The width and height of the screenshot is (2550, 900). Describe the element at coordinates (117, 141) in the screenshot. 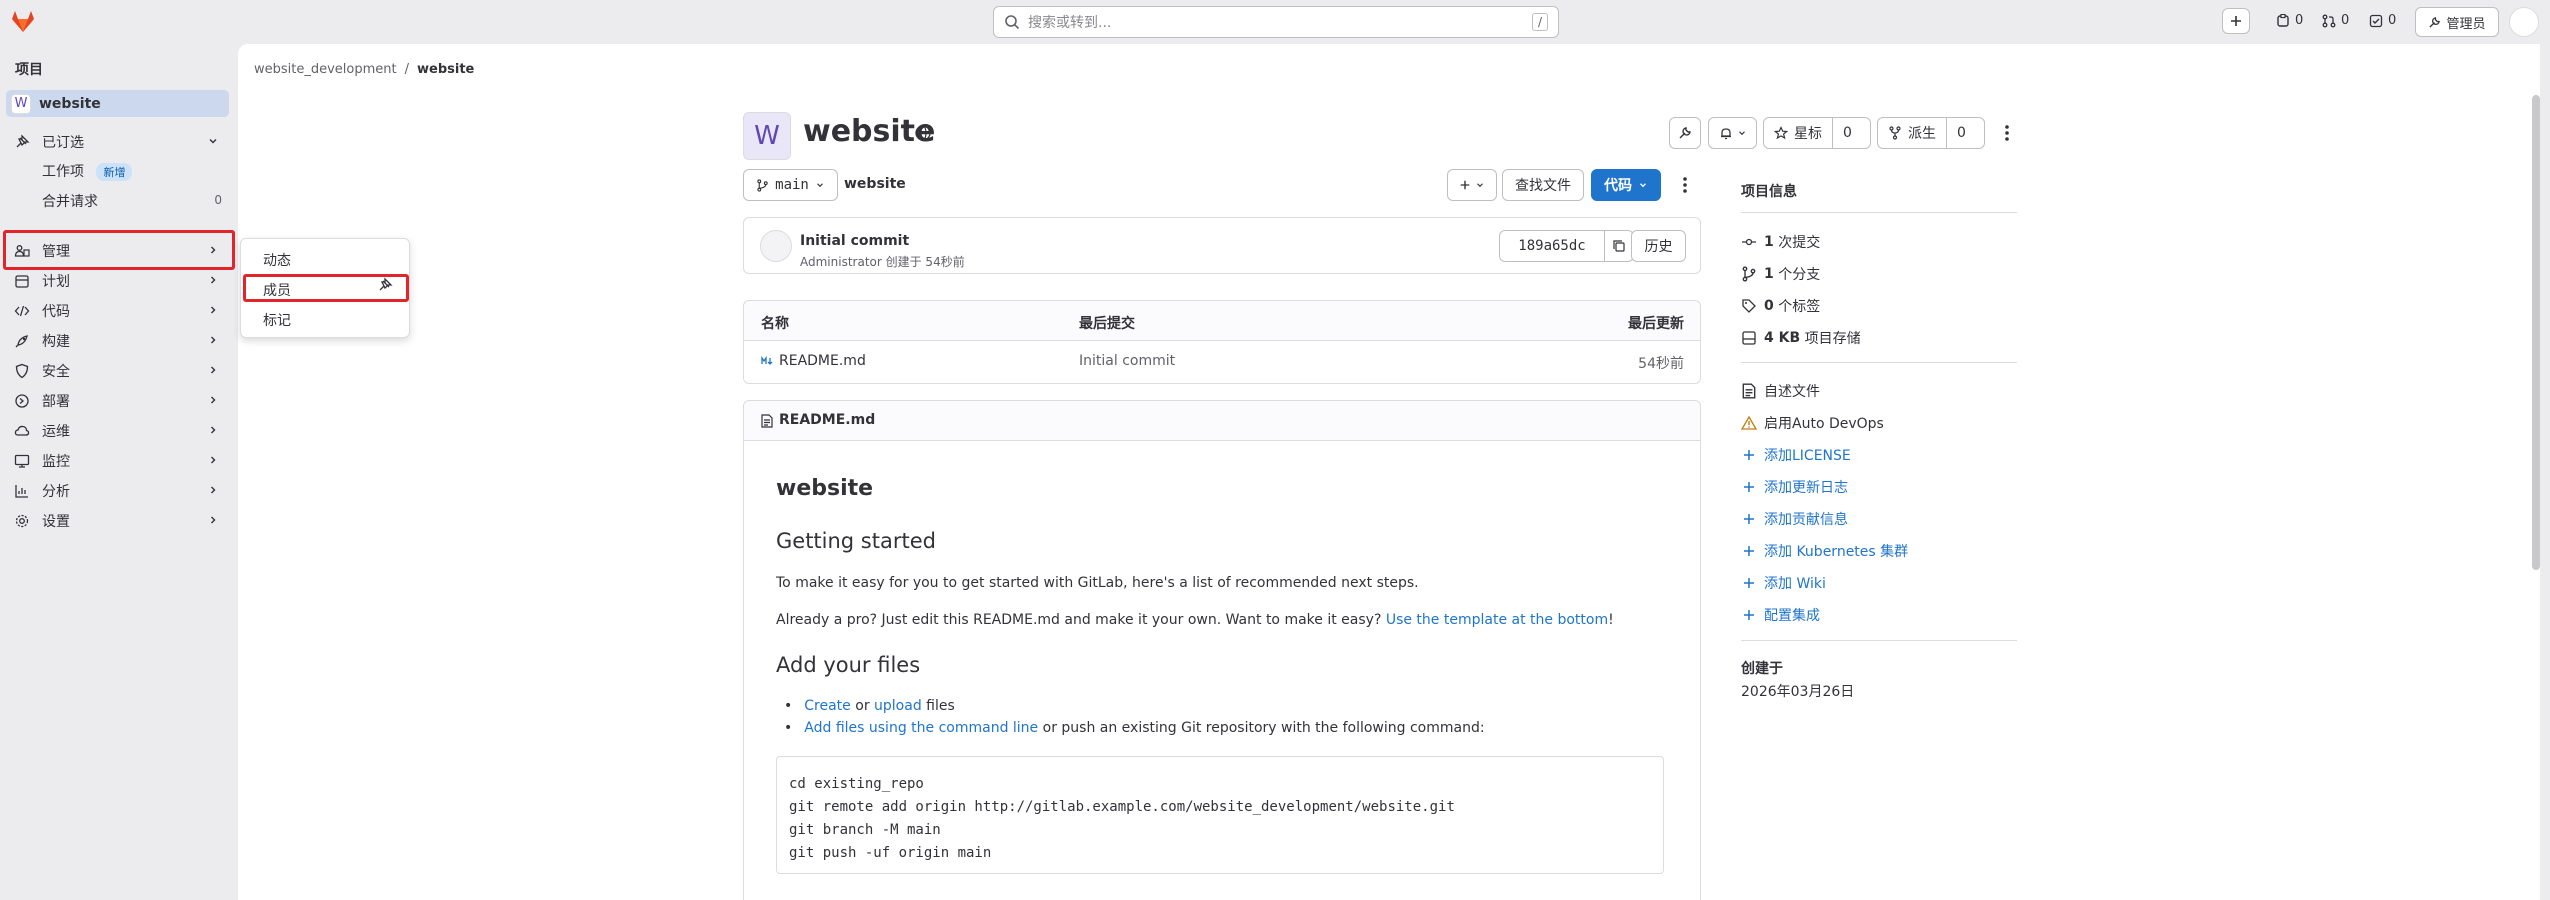

I see `sidebar-pinned-section: 已订选` at that location.